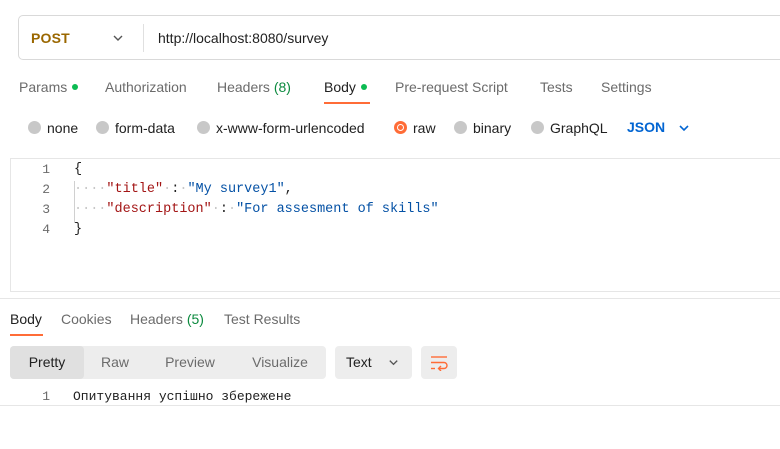  Describe the element at coordinates (451, 87) in the screenshot. I see `tab-pre-request-script: Pre-request Script` at that location.